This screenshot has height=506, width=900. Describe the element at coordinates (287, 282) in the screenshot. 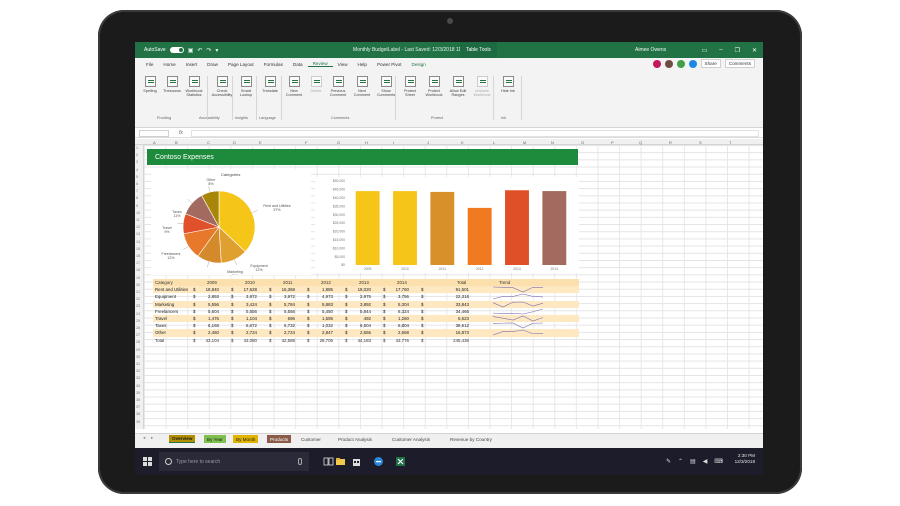

I see `table-header-cell: 2011` at that location.